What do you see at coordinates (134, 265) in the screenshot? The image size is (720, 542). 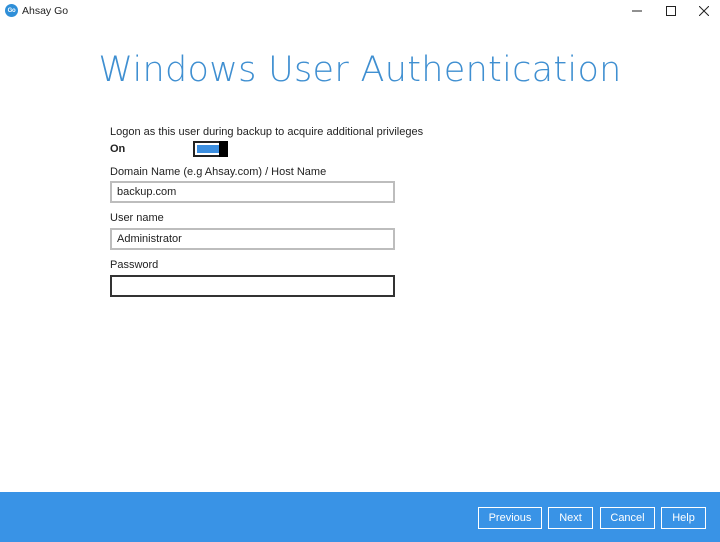 I see `password-label: Password` at bounding box center [134, 265].